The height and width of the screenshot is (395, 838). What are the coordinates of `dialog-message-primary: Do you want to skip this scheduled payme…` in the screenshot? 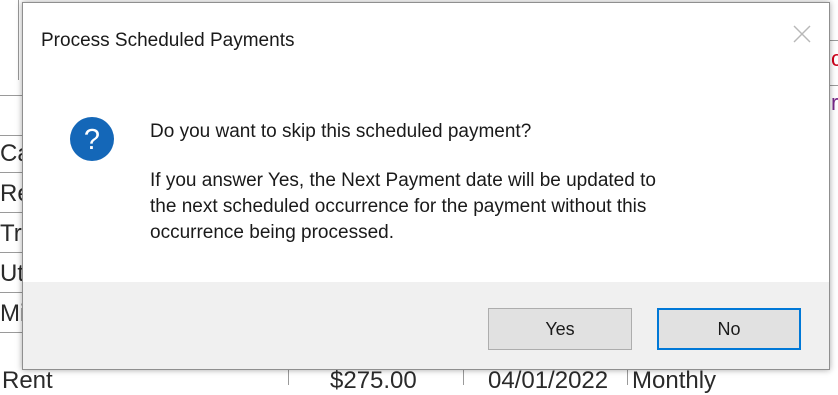 It's located at (341, 131).